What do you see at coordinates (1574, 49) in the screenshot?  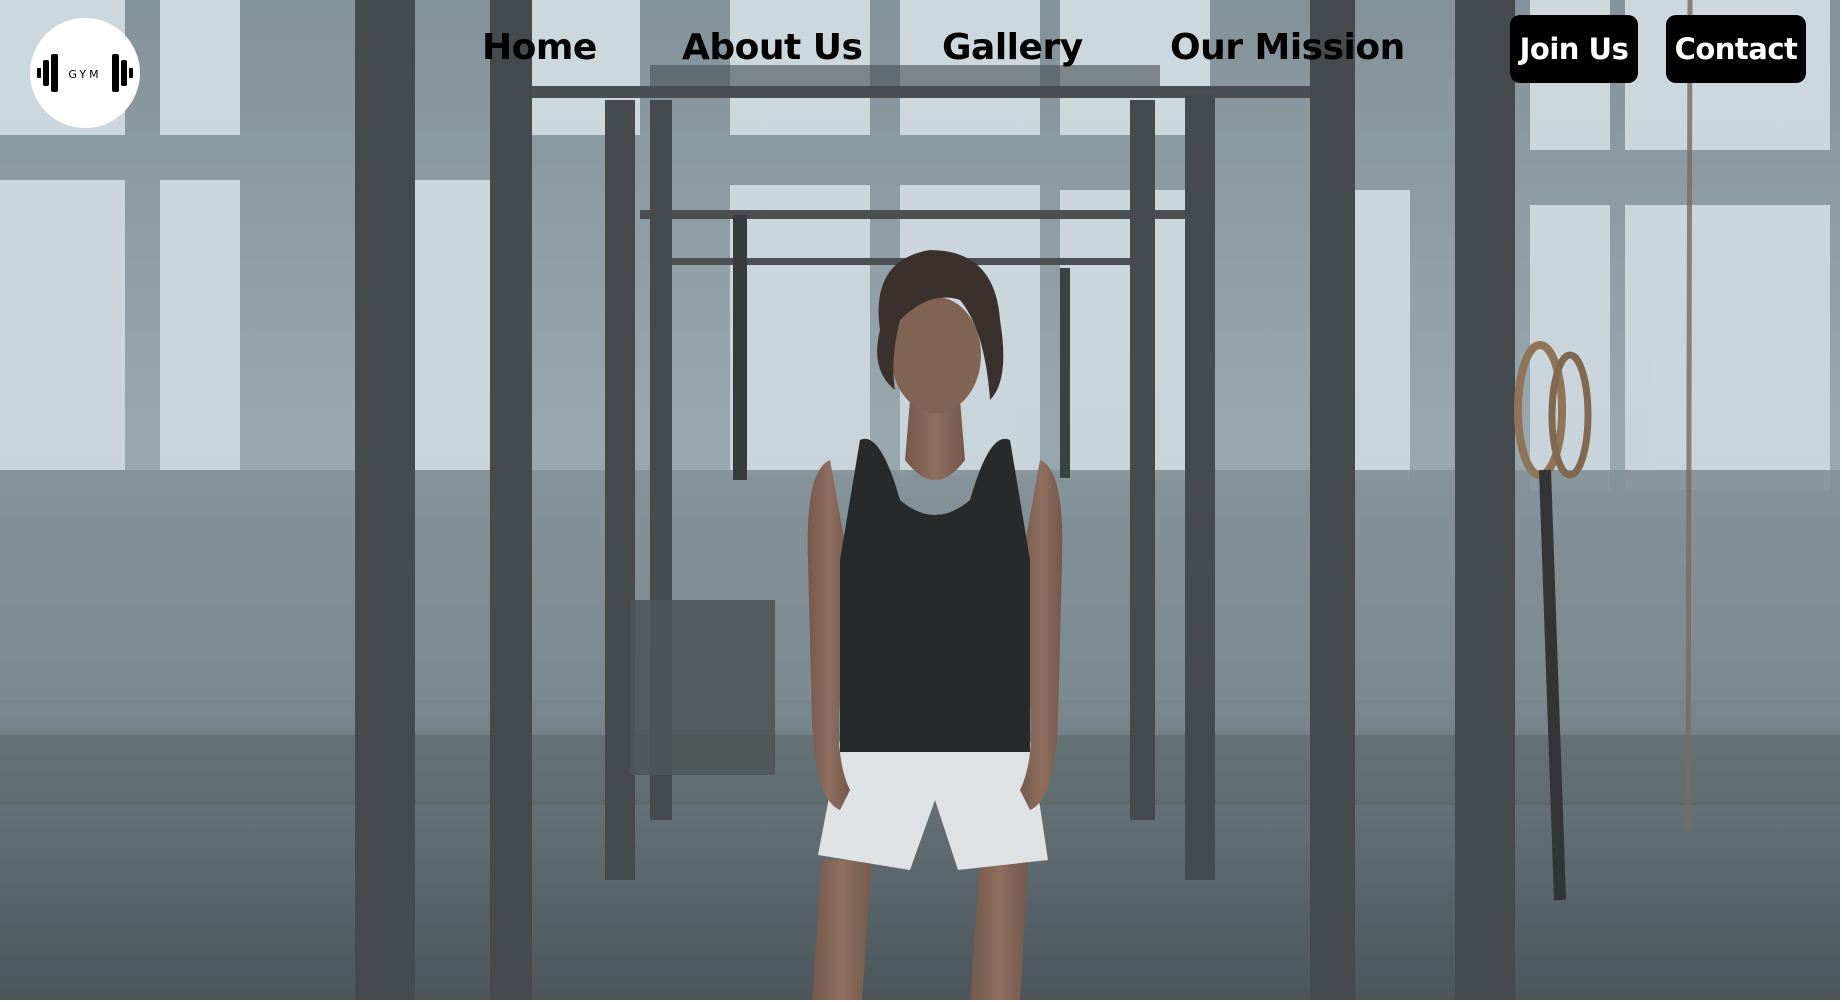 I see `join-us-button: Join Us` at bounding box center [1574, 49].